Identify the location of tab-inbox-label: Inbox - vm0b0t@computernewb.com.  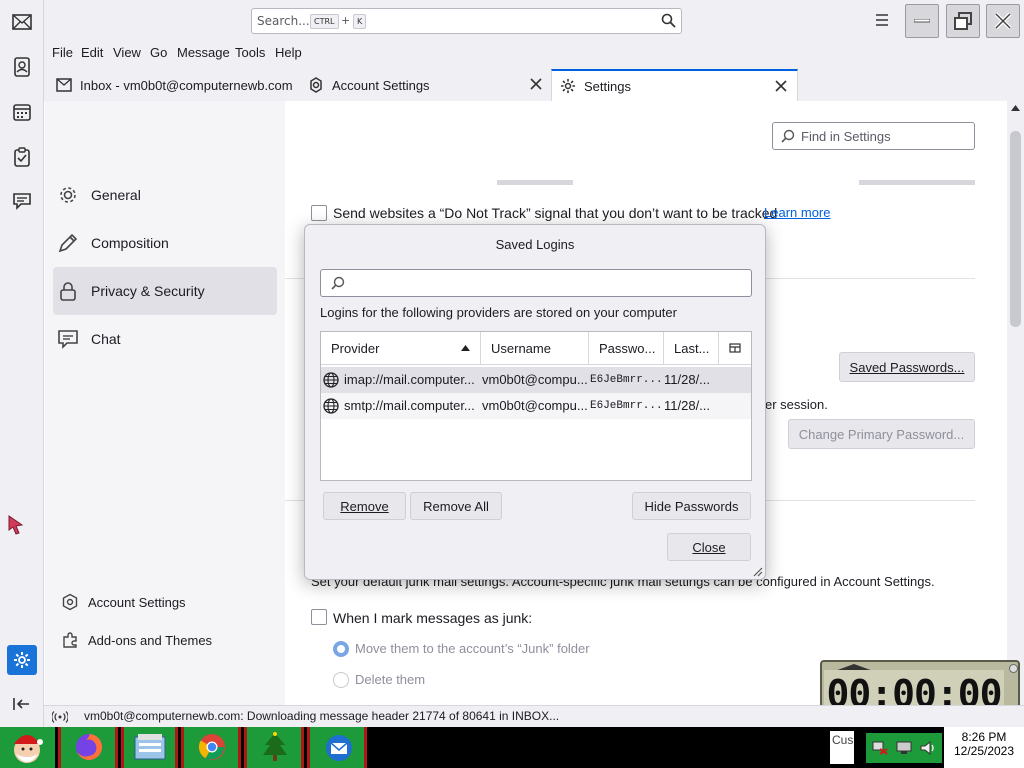
(186, 85).